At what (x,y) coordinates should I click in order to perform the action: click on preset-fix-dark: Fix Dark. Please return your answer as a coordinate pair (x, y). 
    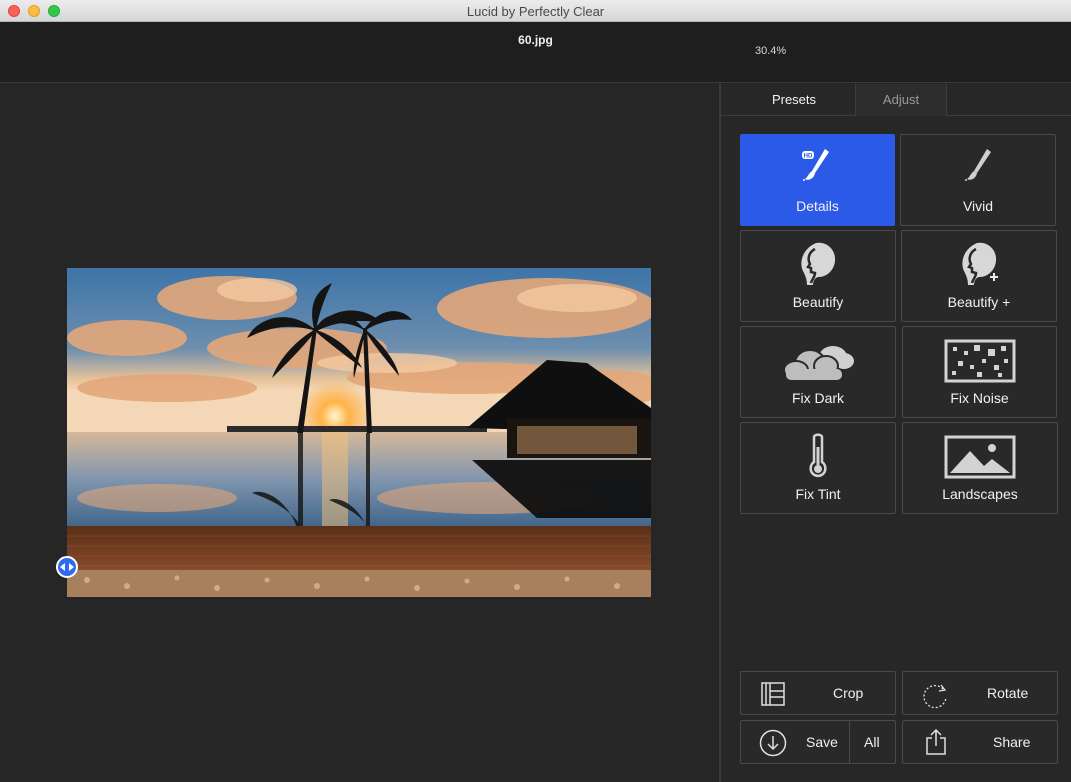
    Looking at the image, I should click on (818, 372).